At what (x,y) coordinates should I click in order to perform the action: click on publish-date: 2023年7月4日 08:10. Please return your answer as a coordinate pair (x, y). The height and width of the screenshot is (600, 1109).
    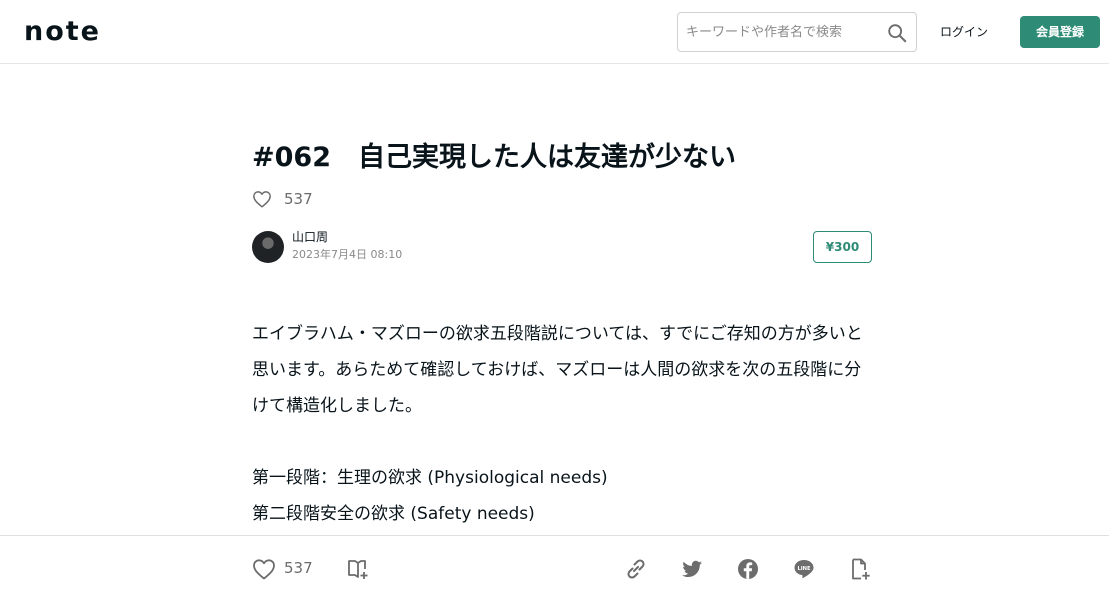
    Looking at the image, I should click on (347, 254).